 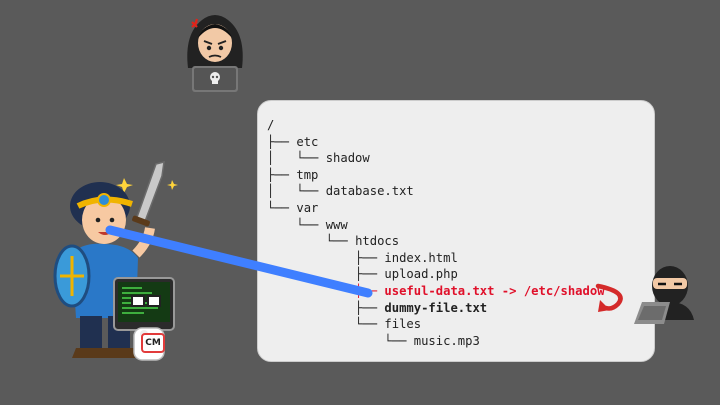 What do you see at coordinates (436, 125) in the screenshot?
I see `tree-line: /` at bounding box center [436, 125].